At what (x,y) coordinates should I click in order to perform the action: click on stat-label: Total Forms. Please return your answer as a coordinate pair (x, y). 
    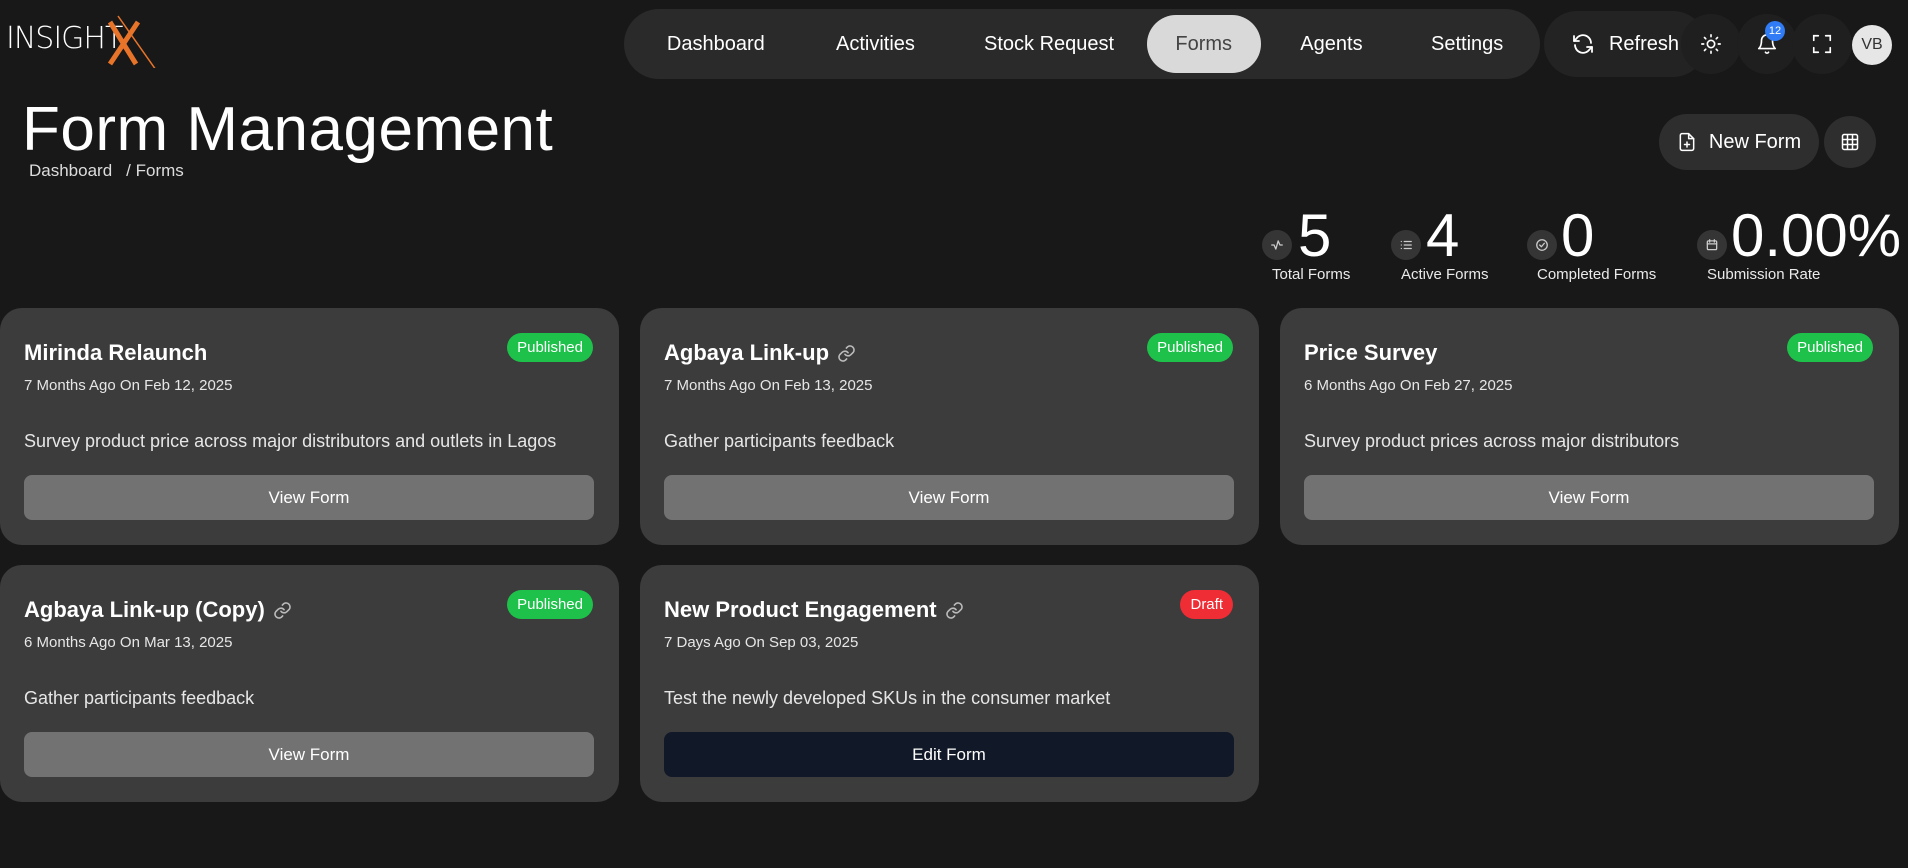
    Looking at the image, I should click on (1311, 274).